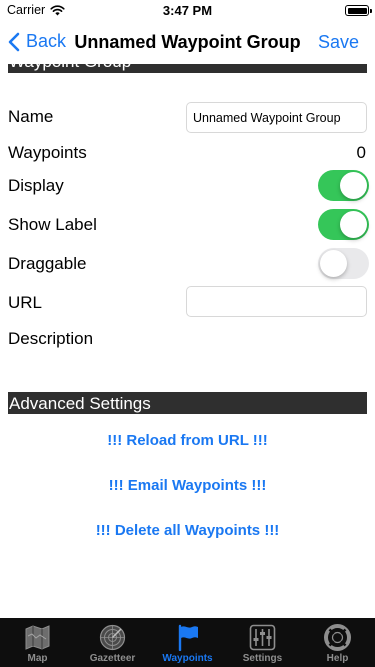 Image resolution: width=375 pixels, height=667 pixels. I want to click on tab-gazetteer: Gazetteer, so click(112, 642).